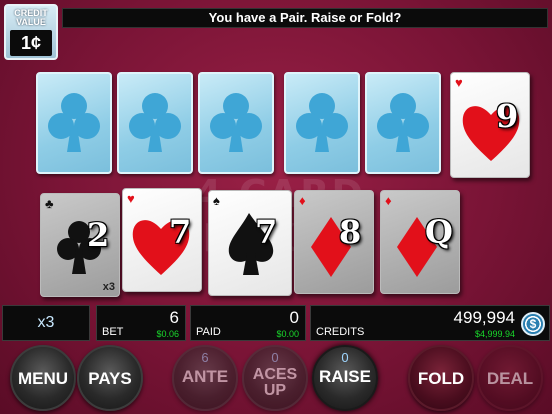 The image size is (552, 414). I want to click on credit-value-label: CREDIT VALUE, so click(31, 17).